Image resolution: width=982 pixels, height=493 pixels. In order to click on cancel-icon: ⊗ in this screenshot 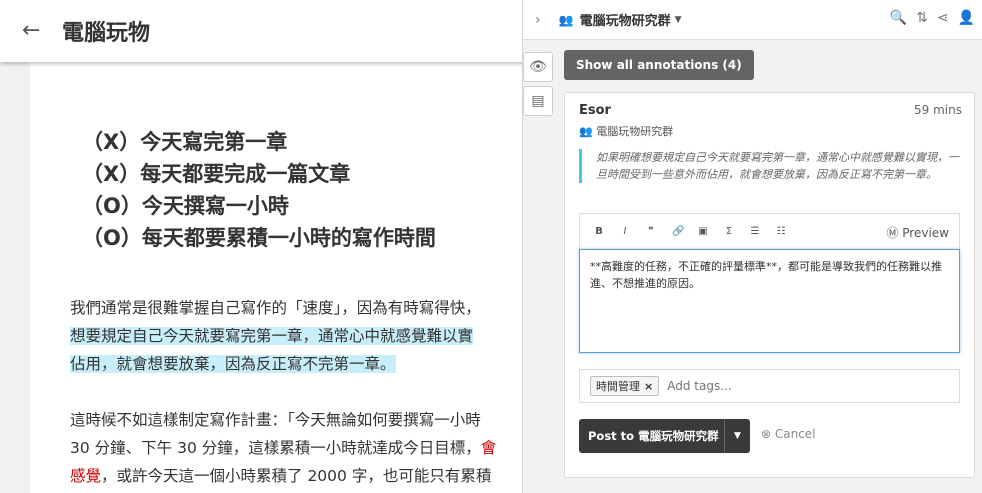, I will do `click(768, 434)`.